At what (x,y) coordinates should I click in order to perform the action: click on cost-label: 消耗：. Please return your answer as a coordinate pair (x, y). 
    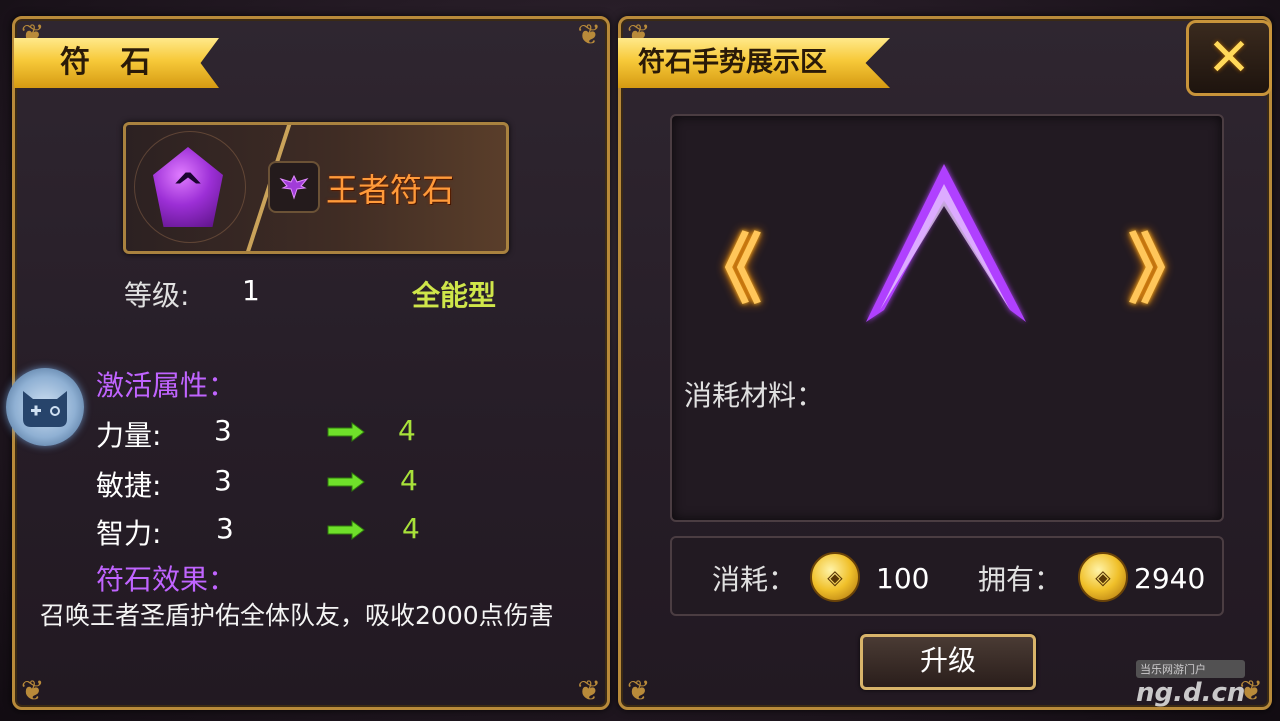
    Looking at the image, I should click on (754, 579).